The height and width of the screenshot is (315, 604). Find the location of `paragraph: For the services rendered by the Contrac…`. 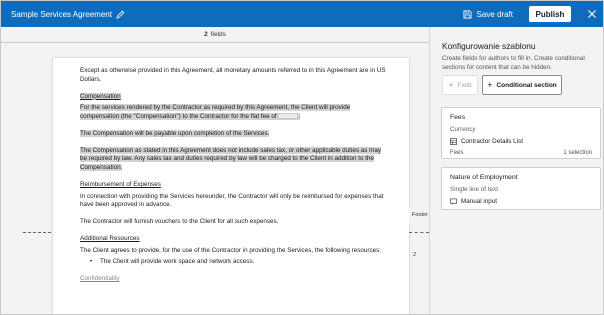

paragraph: For the services rendered by the Contrac… is located at coordinates (233, 112).